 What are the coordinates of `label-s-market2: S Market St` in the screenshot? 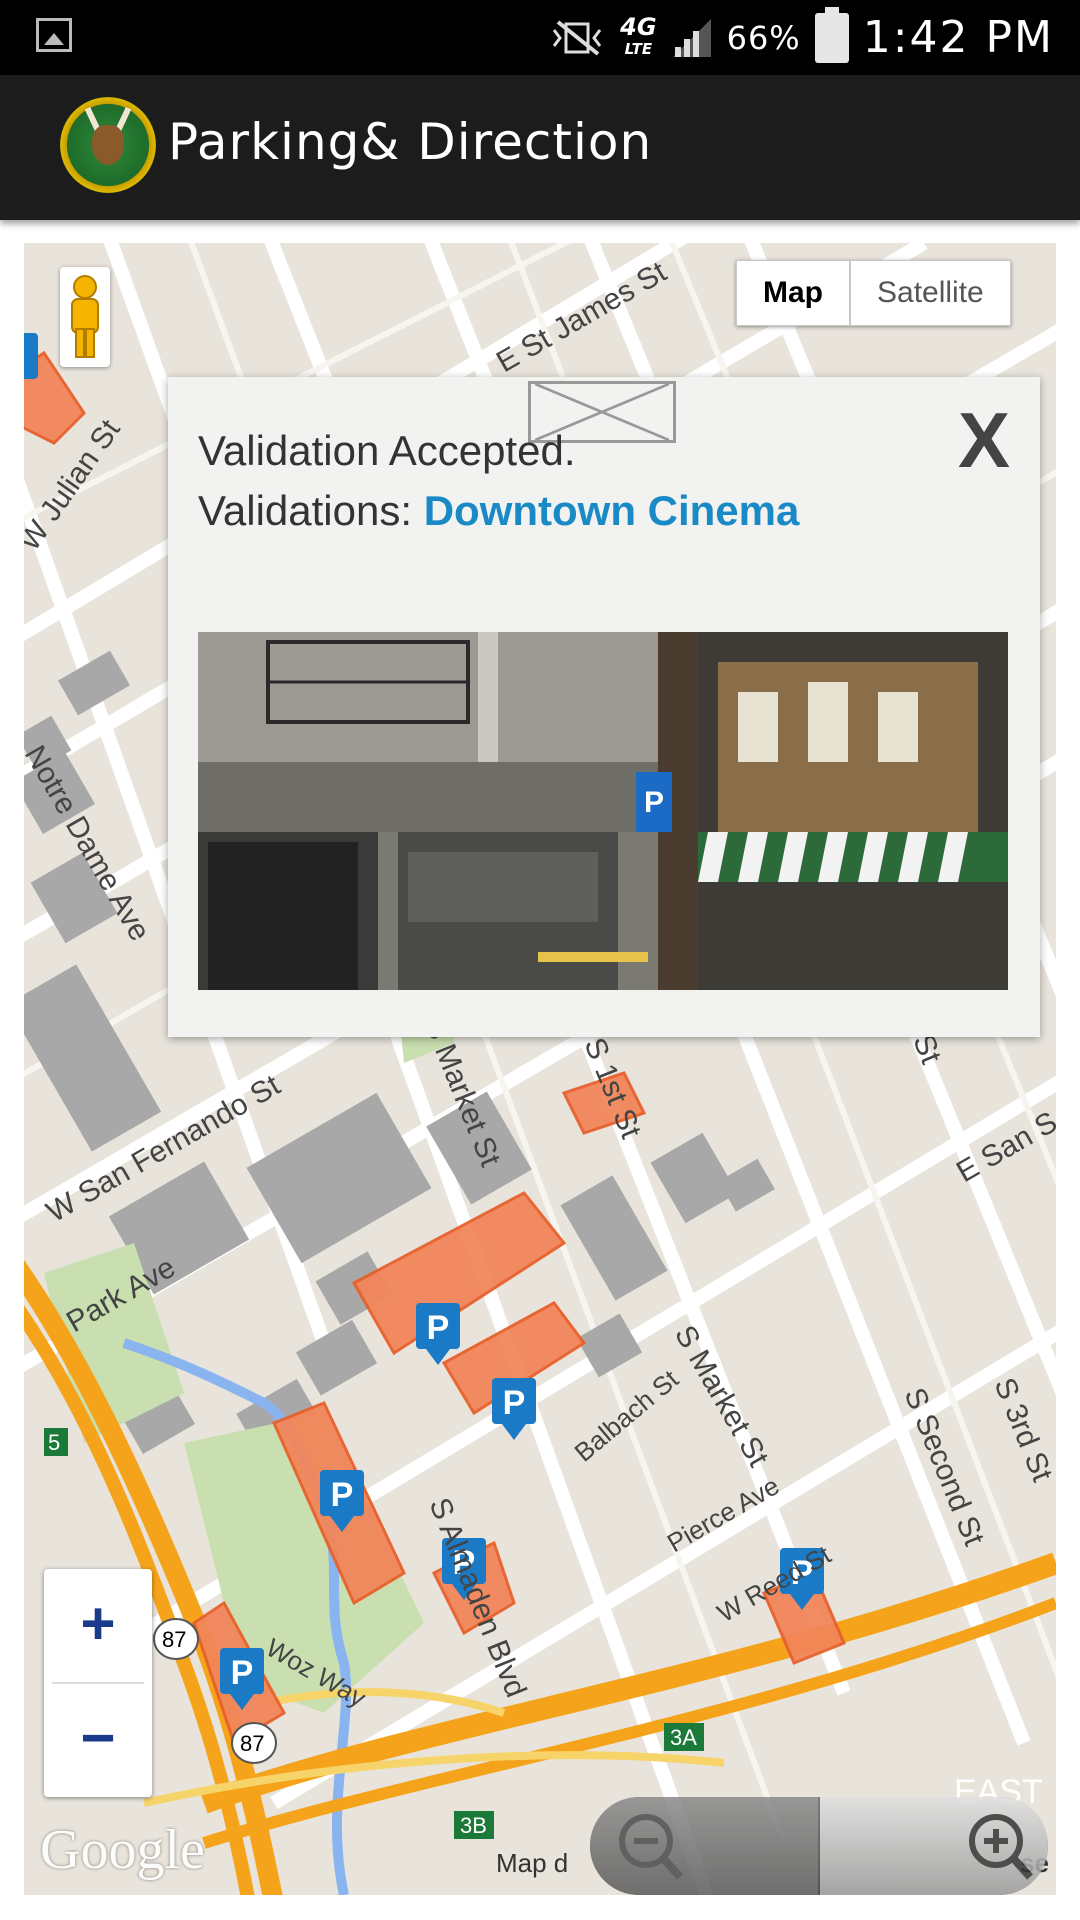 It's located at (721, 1396).